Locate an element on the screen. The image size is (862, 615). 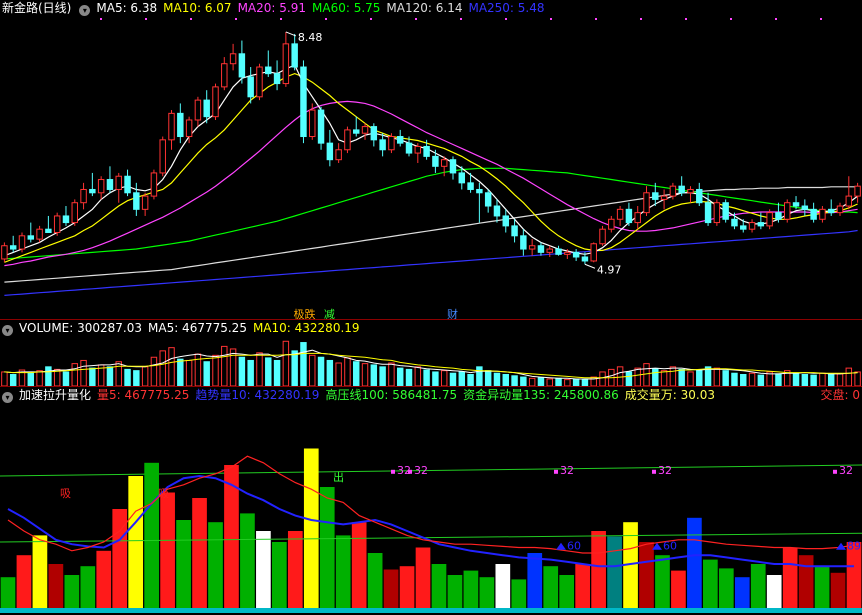
ma-legend-item: MA20: 5.91 is located at coordinates (271, 8).